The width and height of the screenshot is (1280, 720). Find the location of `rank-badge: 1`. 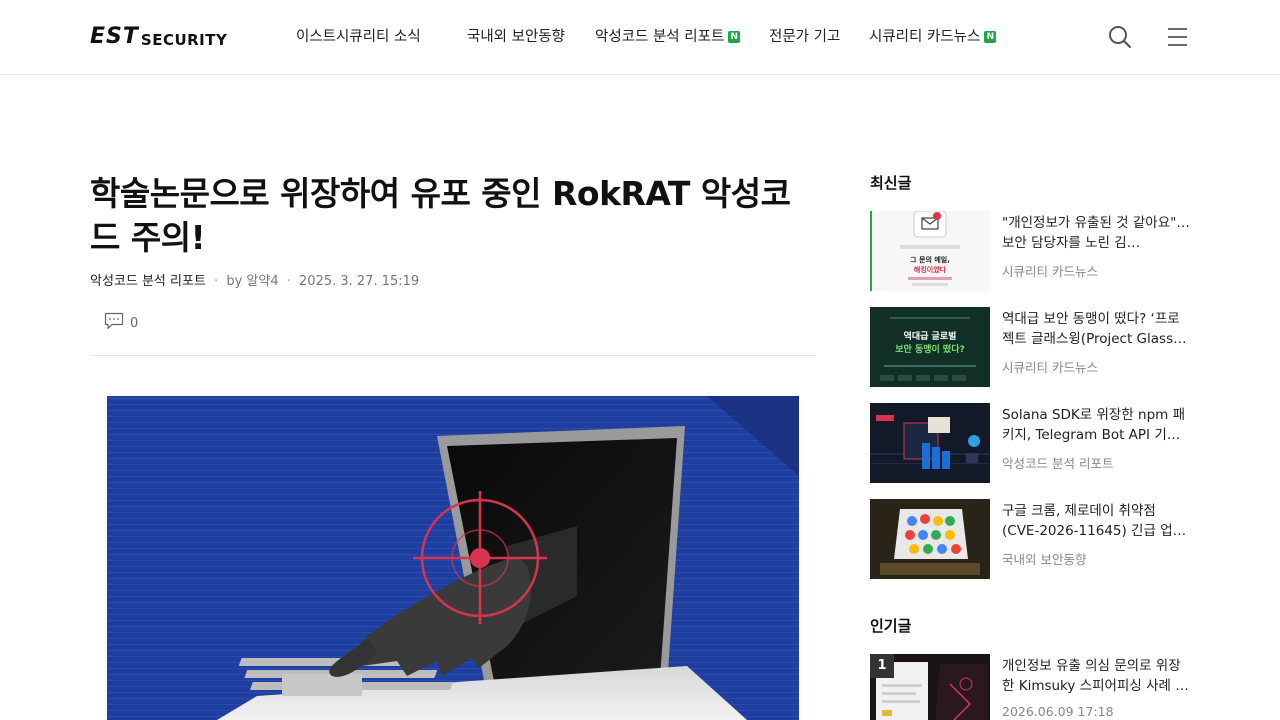

rank-badge: 1 is located at coordinates (882, 666).